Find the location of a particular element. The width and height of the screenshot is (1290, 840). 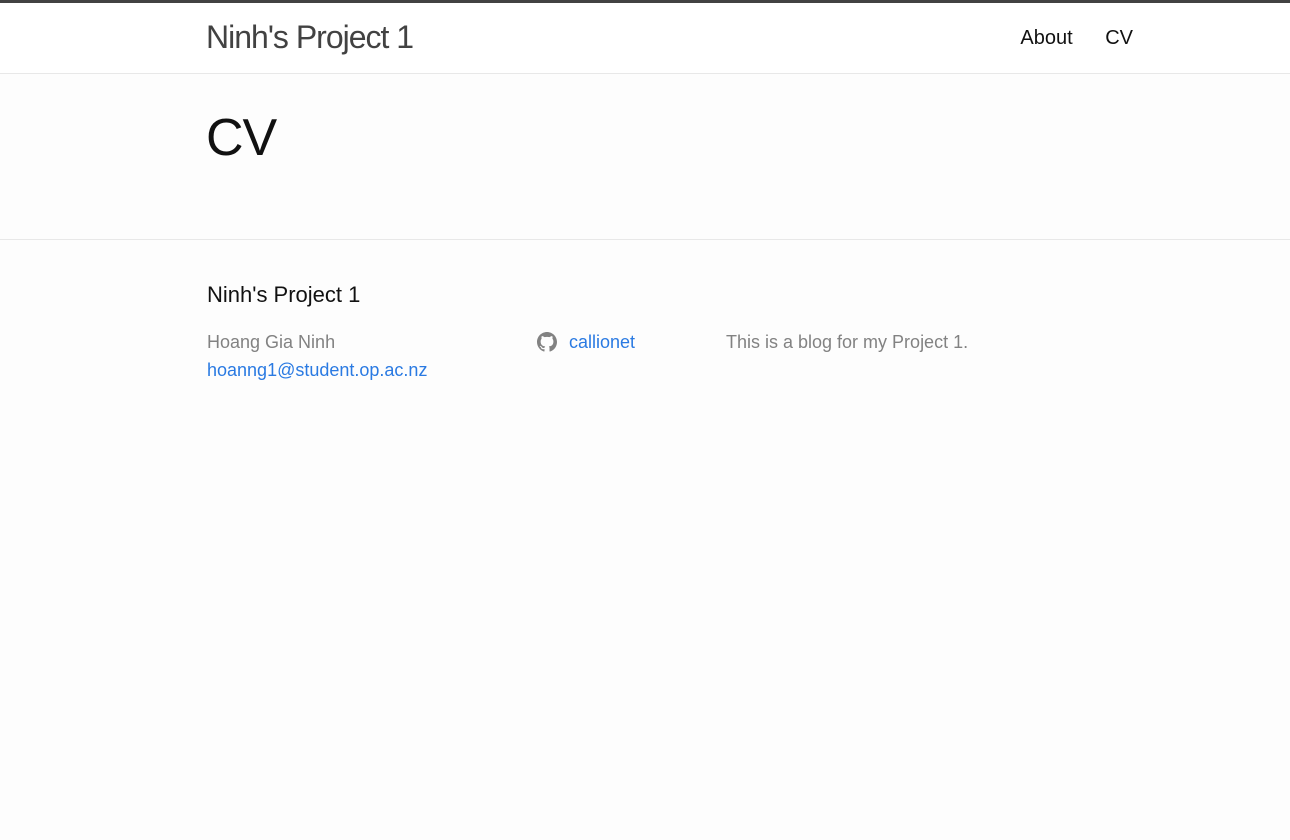

footer-contact-column: Hoang Gia Ninh hoanng1@student.op.ac.nz is located at coordinates (317, 356).